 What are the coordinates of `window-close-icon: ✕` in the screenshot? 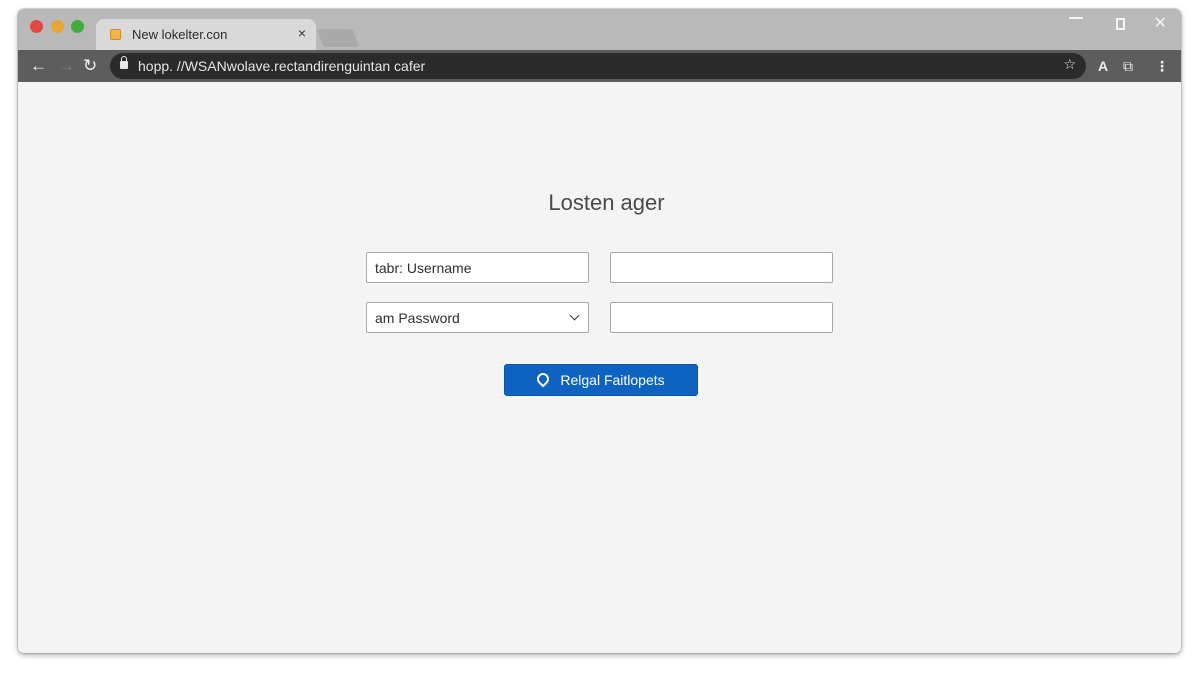 It's located at (1160, 23).